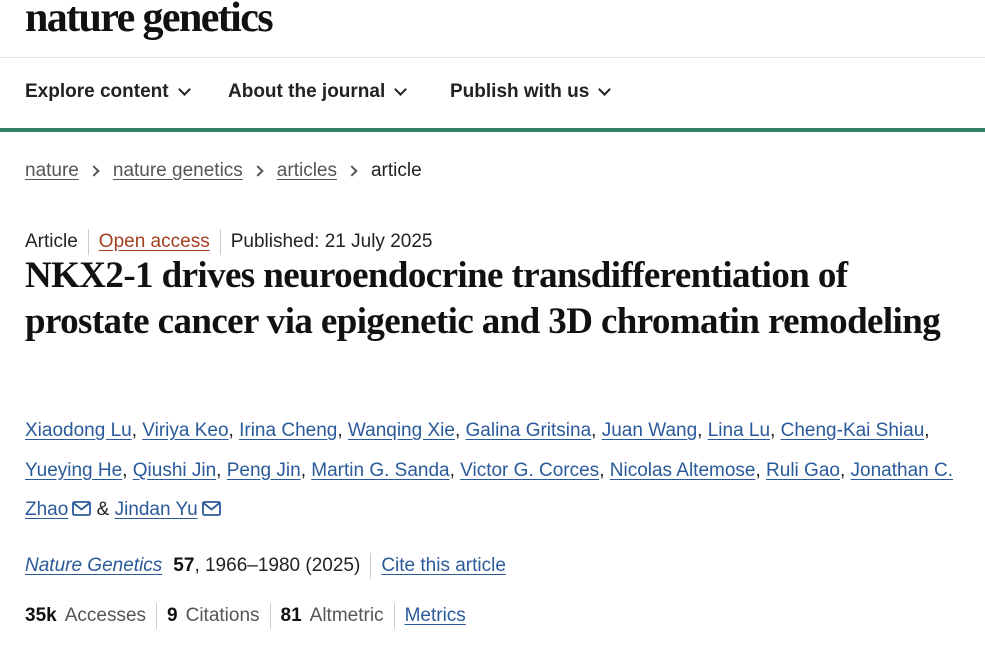 The height and width of the screenshot is (646, 985). Describe the element at coordinates (435, 616) in the screenshot. I see `metrics-link: Metrics` at that location.